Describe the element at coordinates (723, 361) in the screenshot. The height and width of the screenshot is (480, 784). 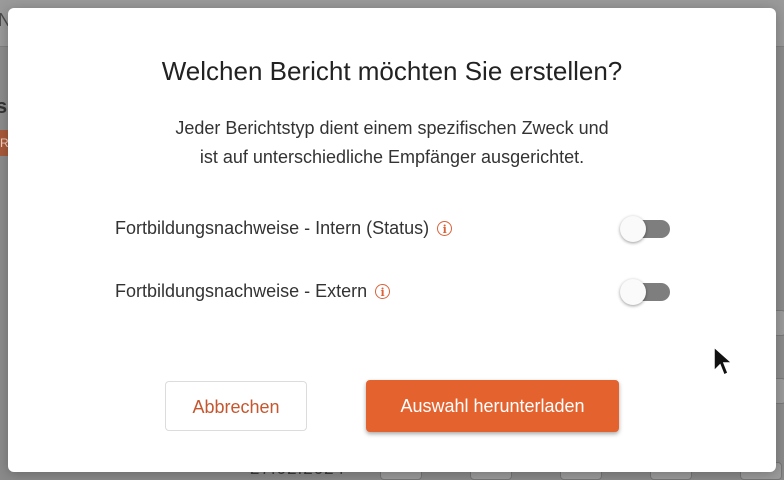
I see `mouse-cursor-icon` at that location.